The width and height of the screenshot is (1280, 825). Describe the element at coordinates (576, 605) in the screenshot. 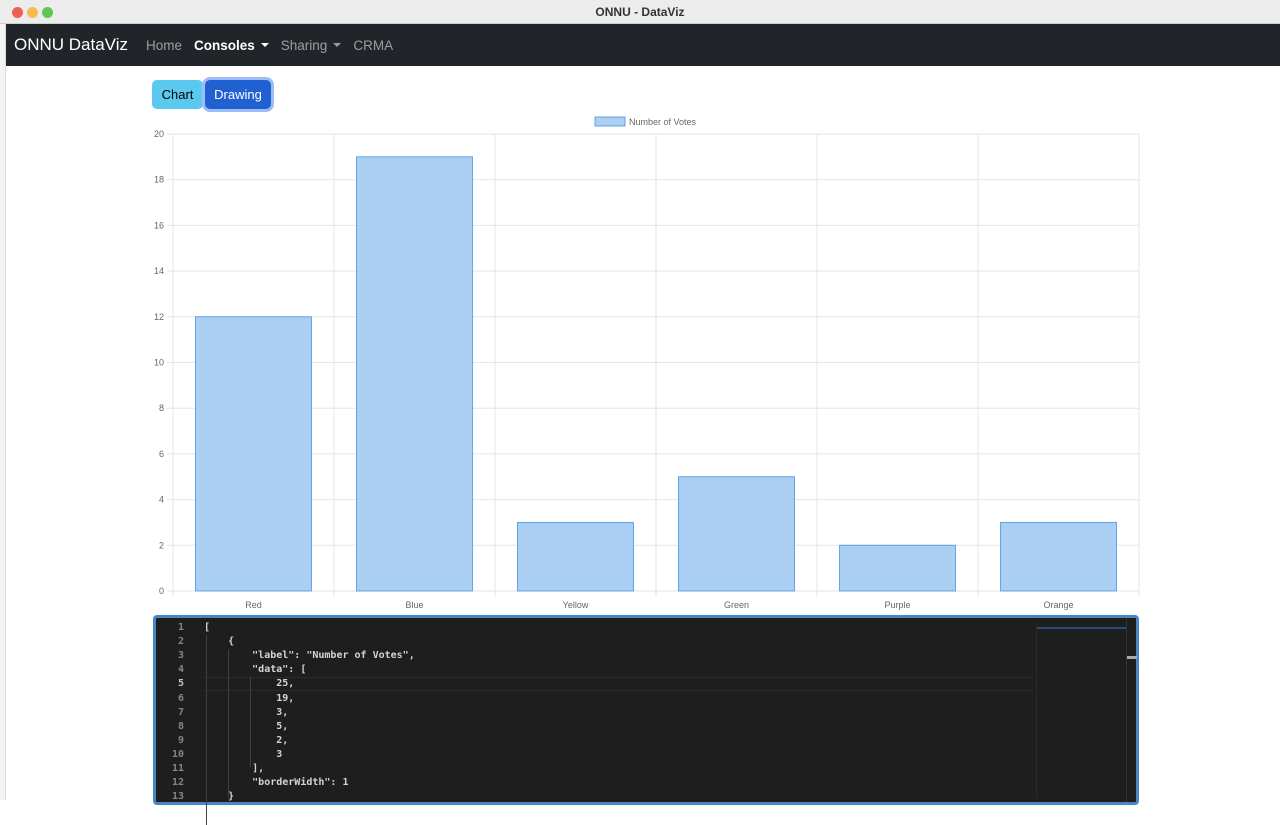

I see `x-tick-label: Yellow` at that location.